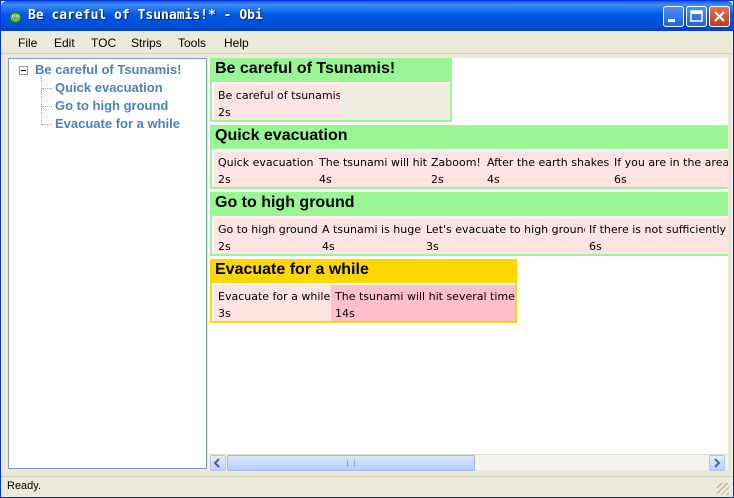 This screenshot has height=498, width=734. Describe the element at coordinates (109, 87) in the screenshot. I see `toc-section-quick-evacuation: Quick evacuation` at that location.